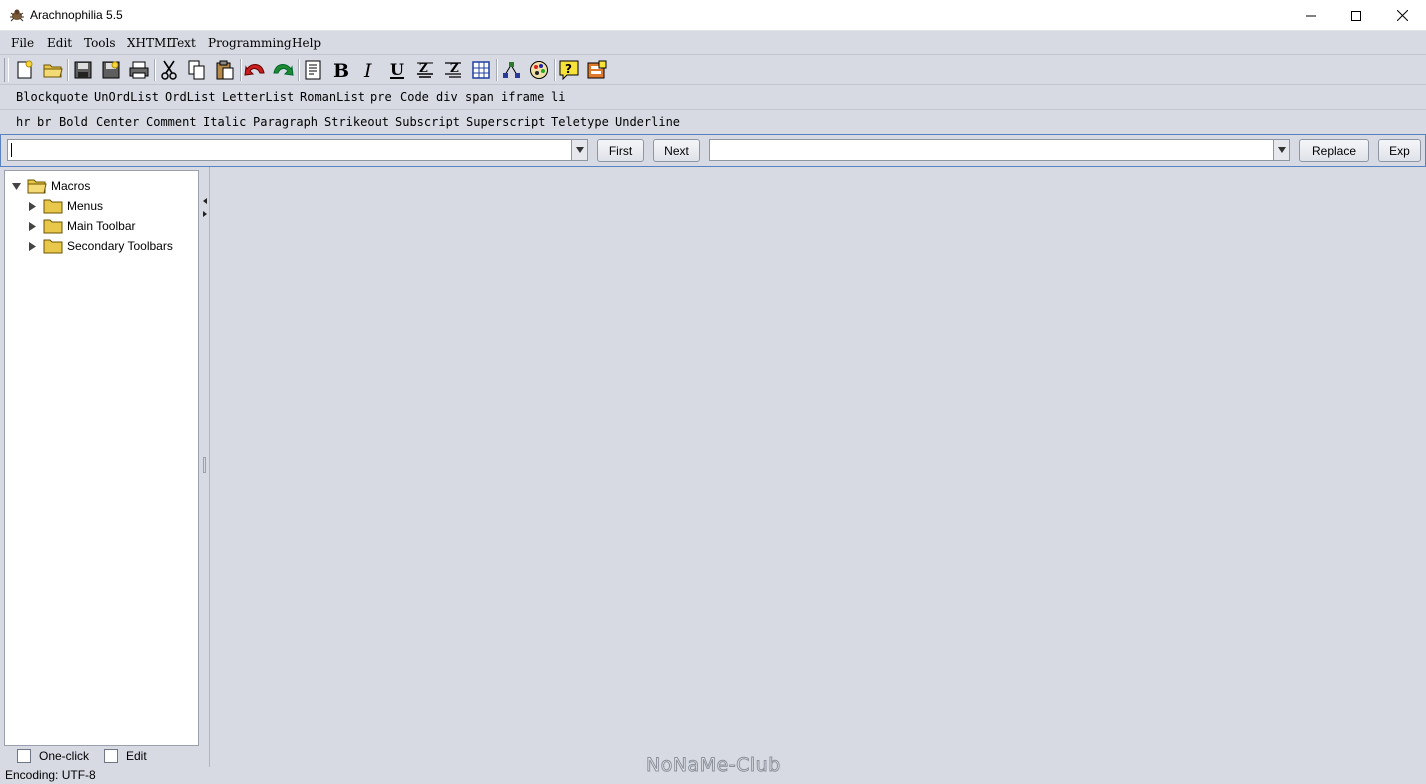  What do you see at coordinates (505, 122) in the screenshot?
I see `tag-superscript: Superscript` at bounding box center [505, 122].